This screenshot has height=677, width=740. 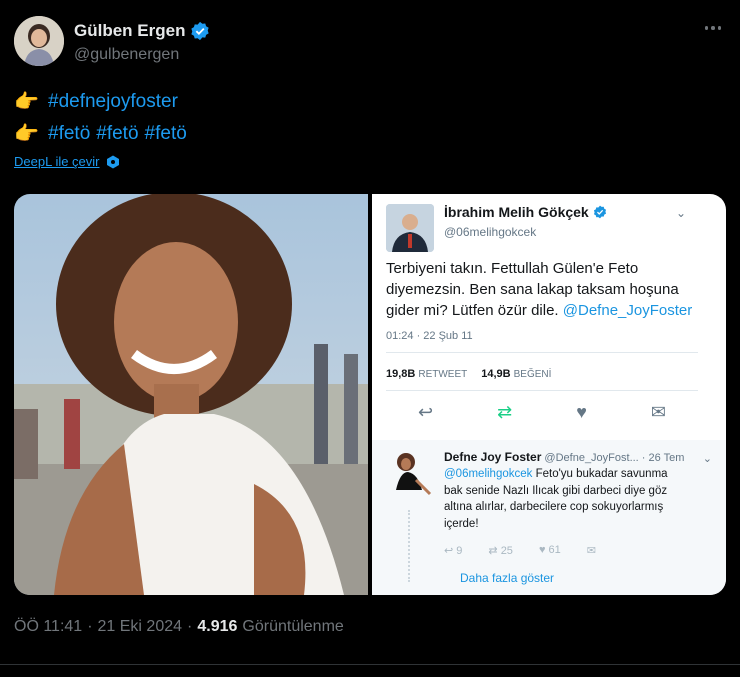 I want to click on views-label: Görüntülenme, so click(x=293, y=626).